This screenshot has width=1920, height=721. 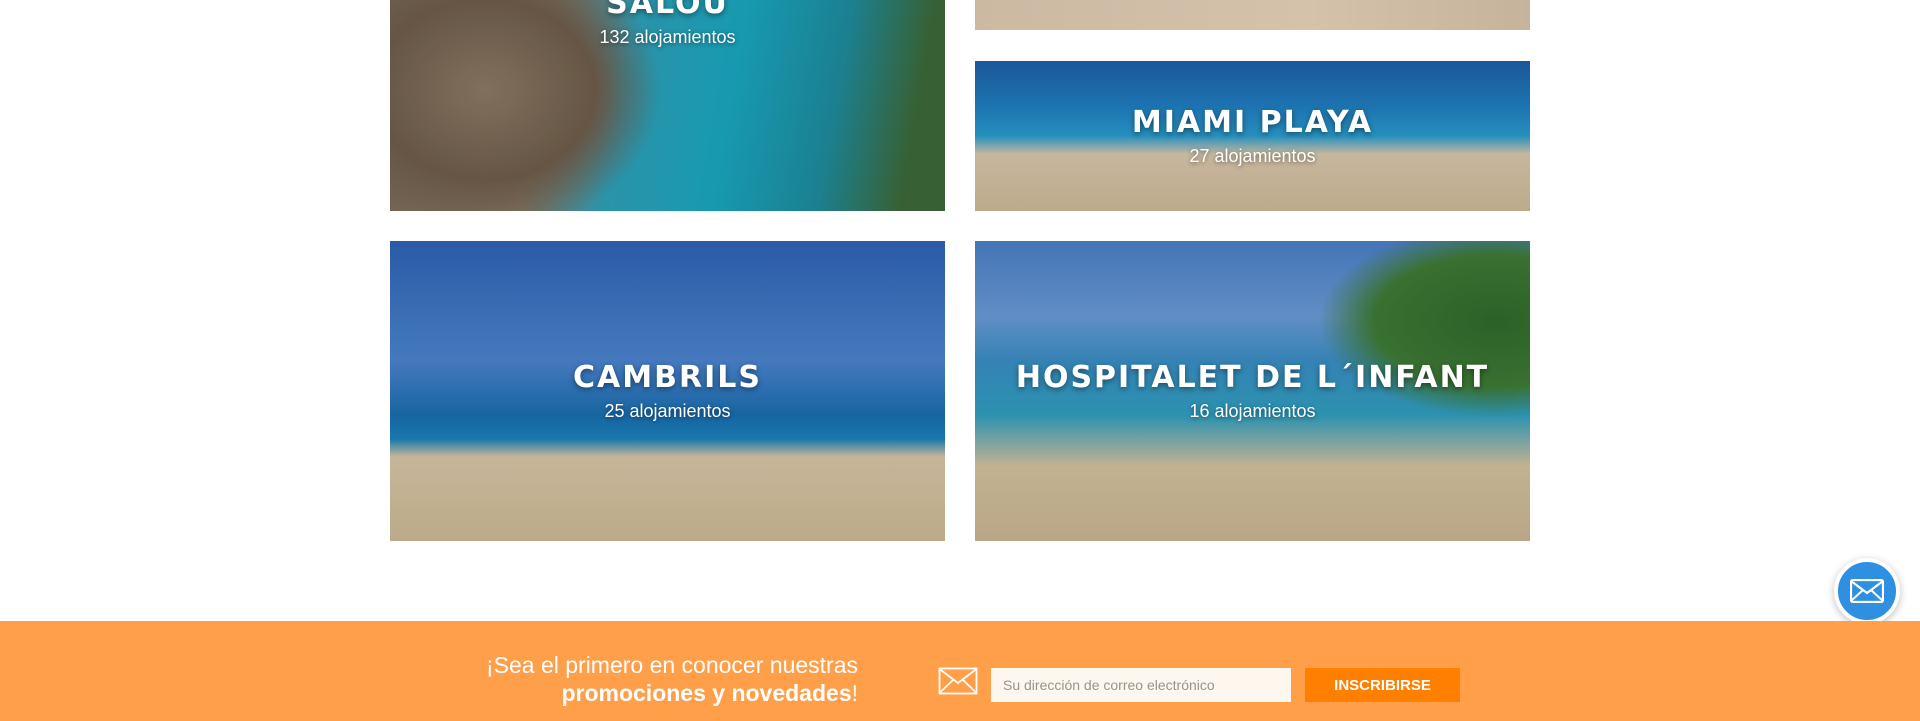 I want to click on newsletter-email-input, so click(x=1141, y=685).